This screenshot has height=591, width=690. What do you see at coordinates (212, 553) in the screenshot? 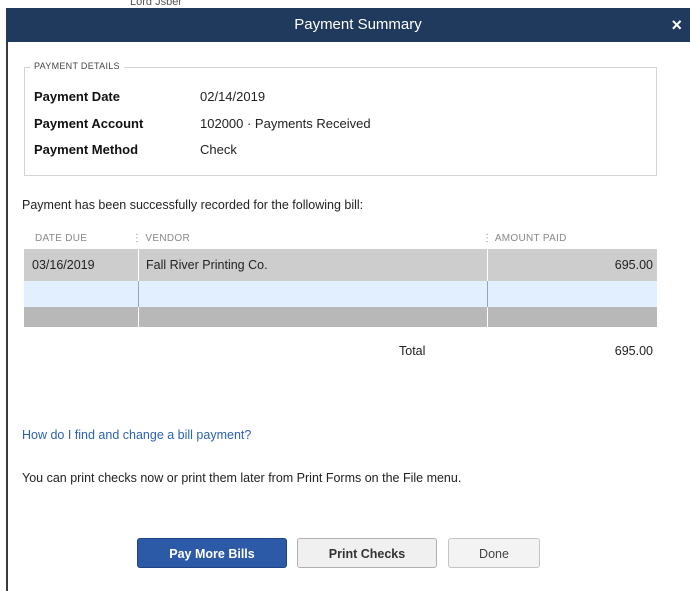
I see `pay-more-bills-button: Pay More Bills` at bounding box center [212, 553].